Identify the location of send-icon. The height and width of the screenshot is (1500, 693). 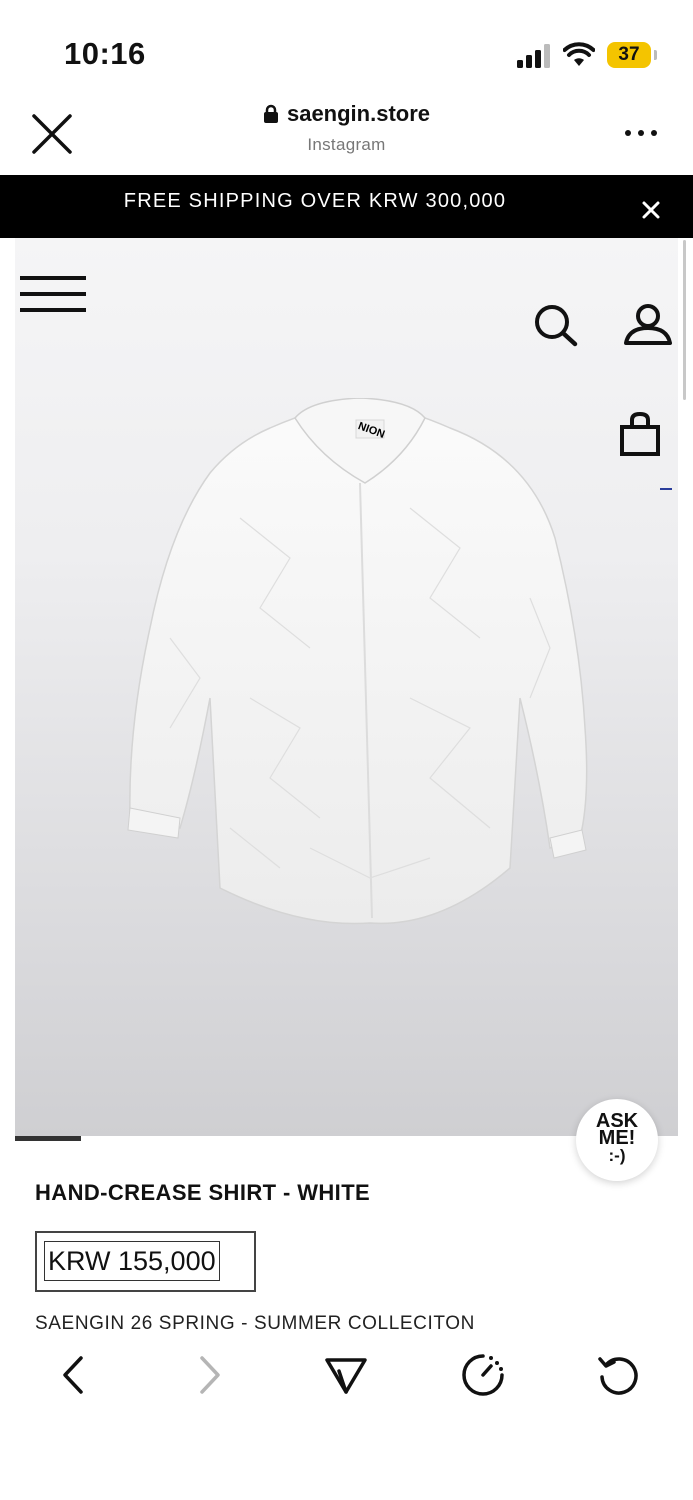
(346, 1376).